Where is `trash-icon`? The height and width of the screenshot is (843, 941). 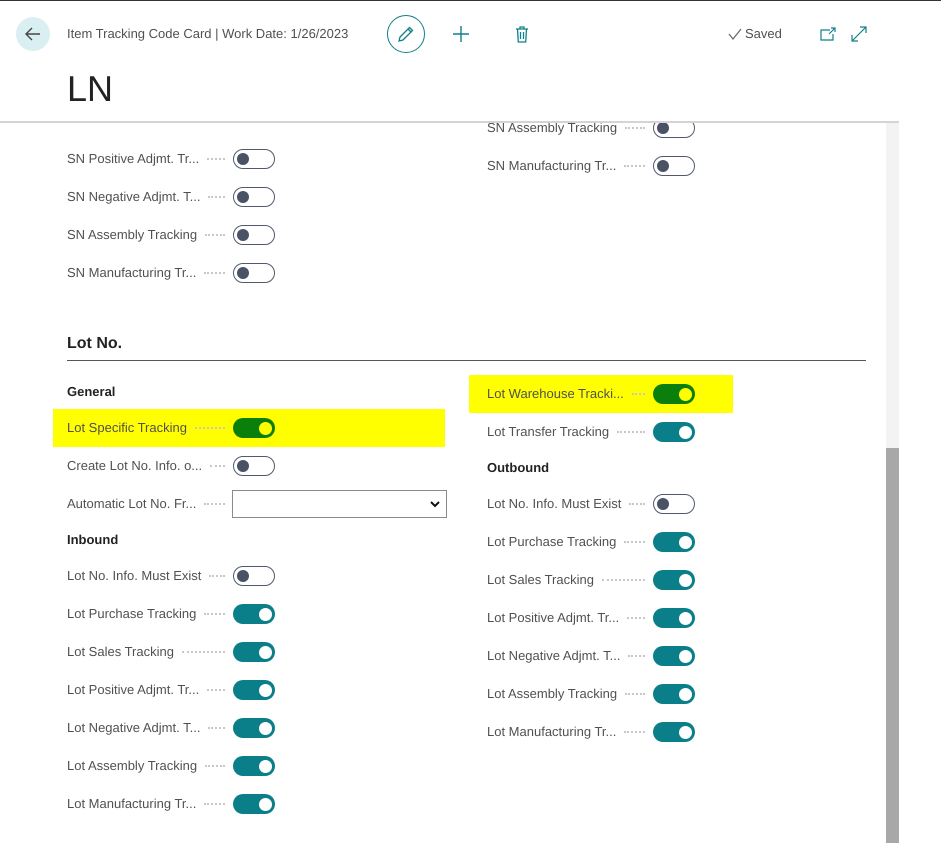
trash-icon is located at coordinates (522, 34).